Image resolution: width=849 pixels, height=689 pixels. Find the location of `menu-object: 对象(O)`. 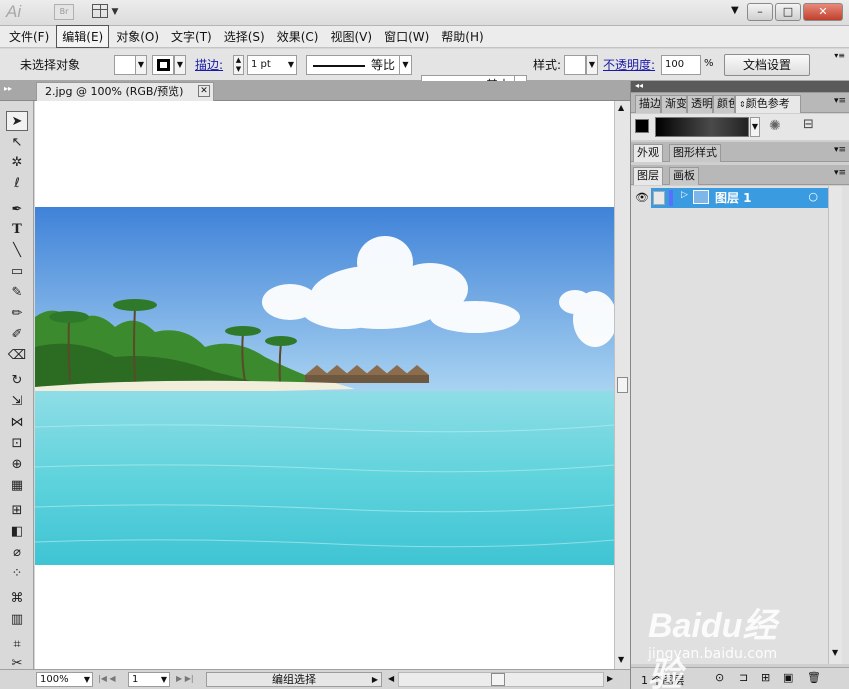

menu-object: 对象(O) is located at coordinates (137, 36).